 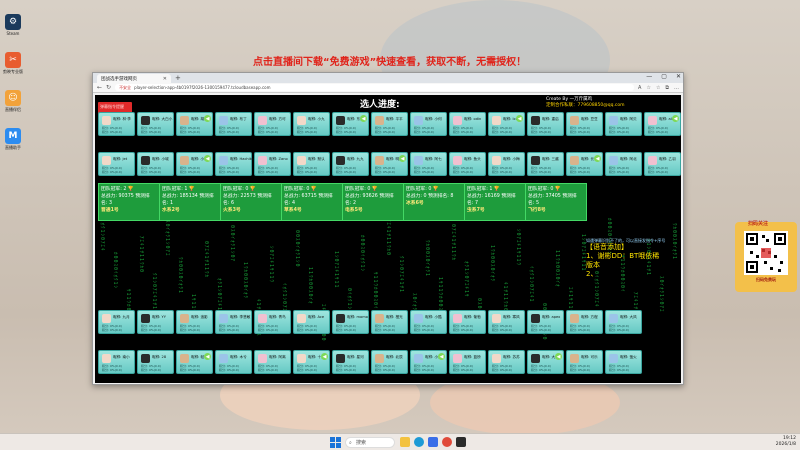 What do you see at coordinates (350, 362) in the screenshot?
I see `player-card: 昵称: 星河 积分: 0%(0.0) 积分: 0%(0.0)` at bounding box center [350, 362].